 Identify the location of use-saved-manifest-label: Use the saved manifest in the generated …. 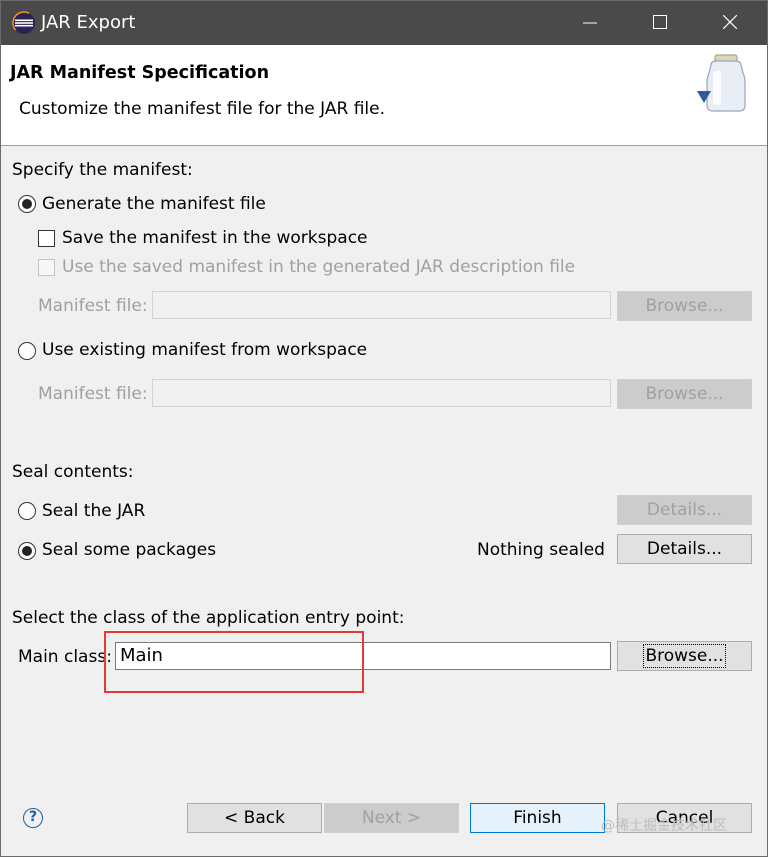
(319, 267).